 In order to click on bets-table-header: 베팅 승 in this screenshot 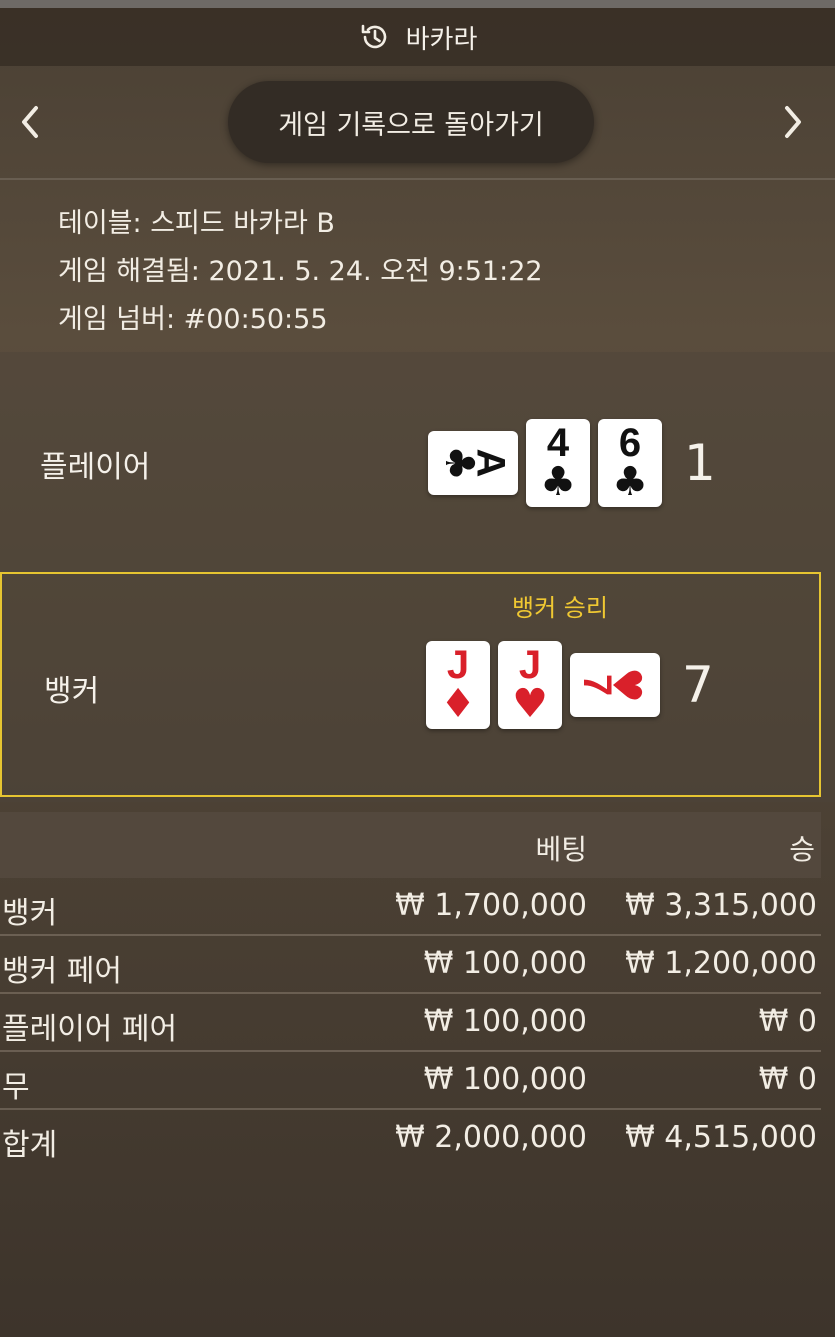, I will do `click(410, 845)`.